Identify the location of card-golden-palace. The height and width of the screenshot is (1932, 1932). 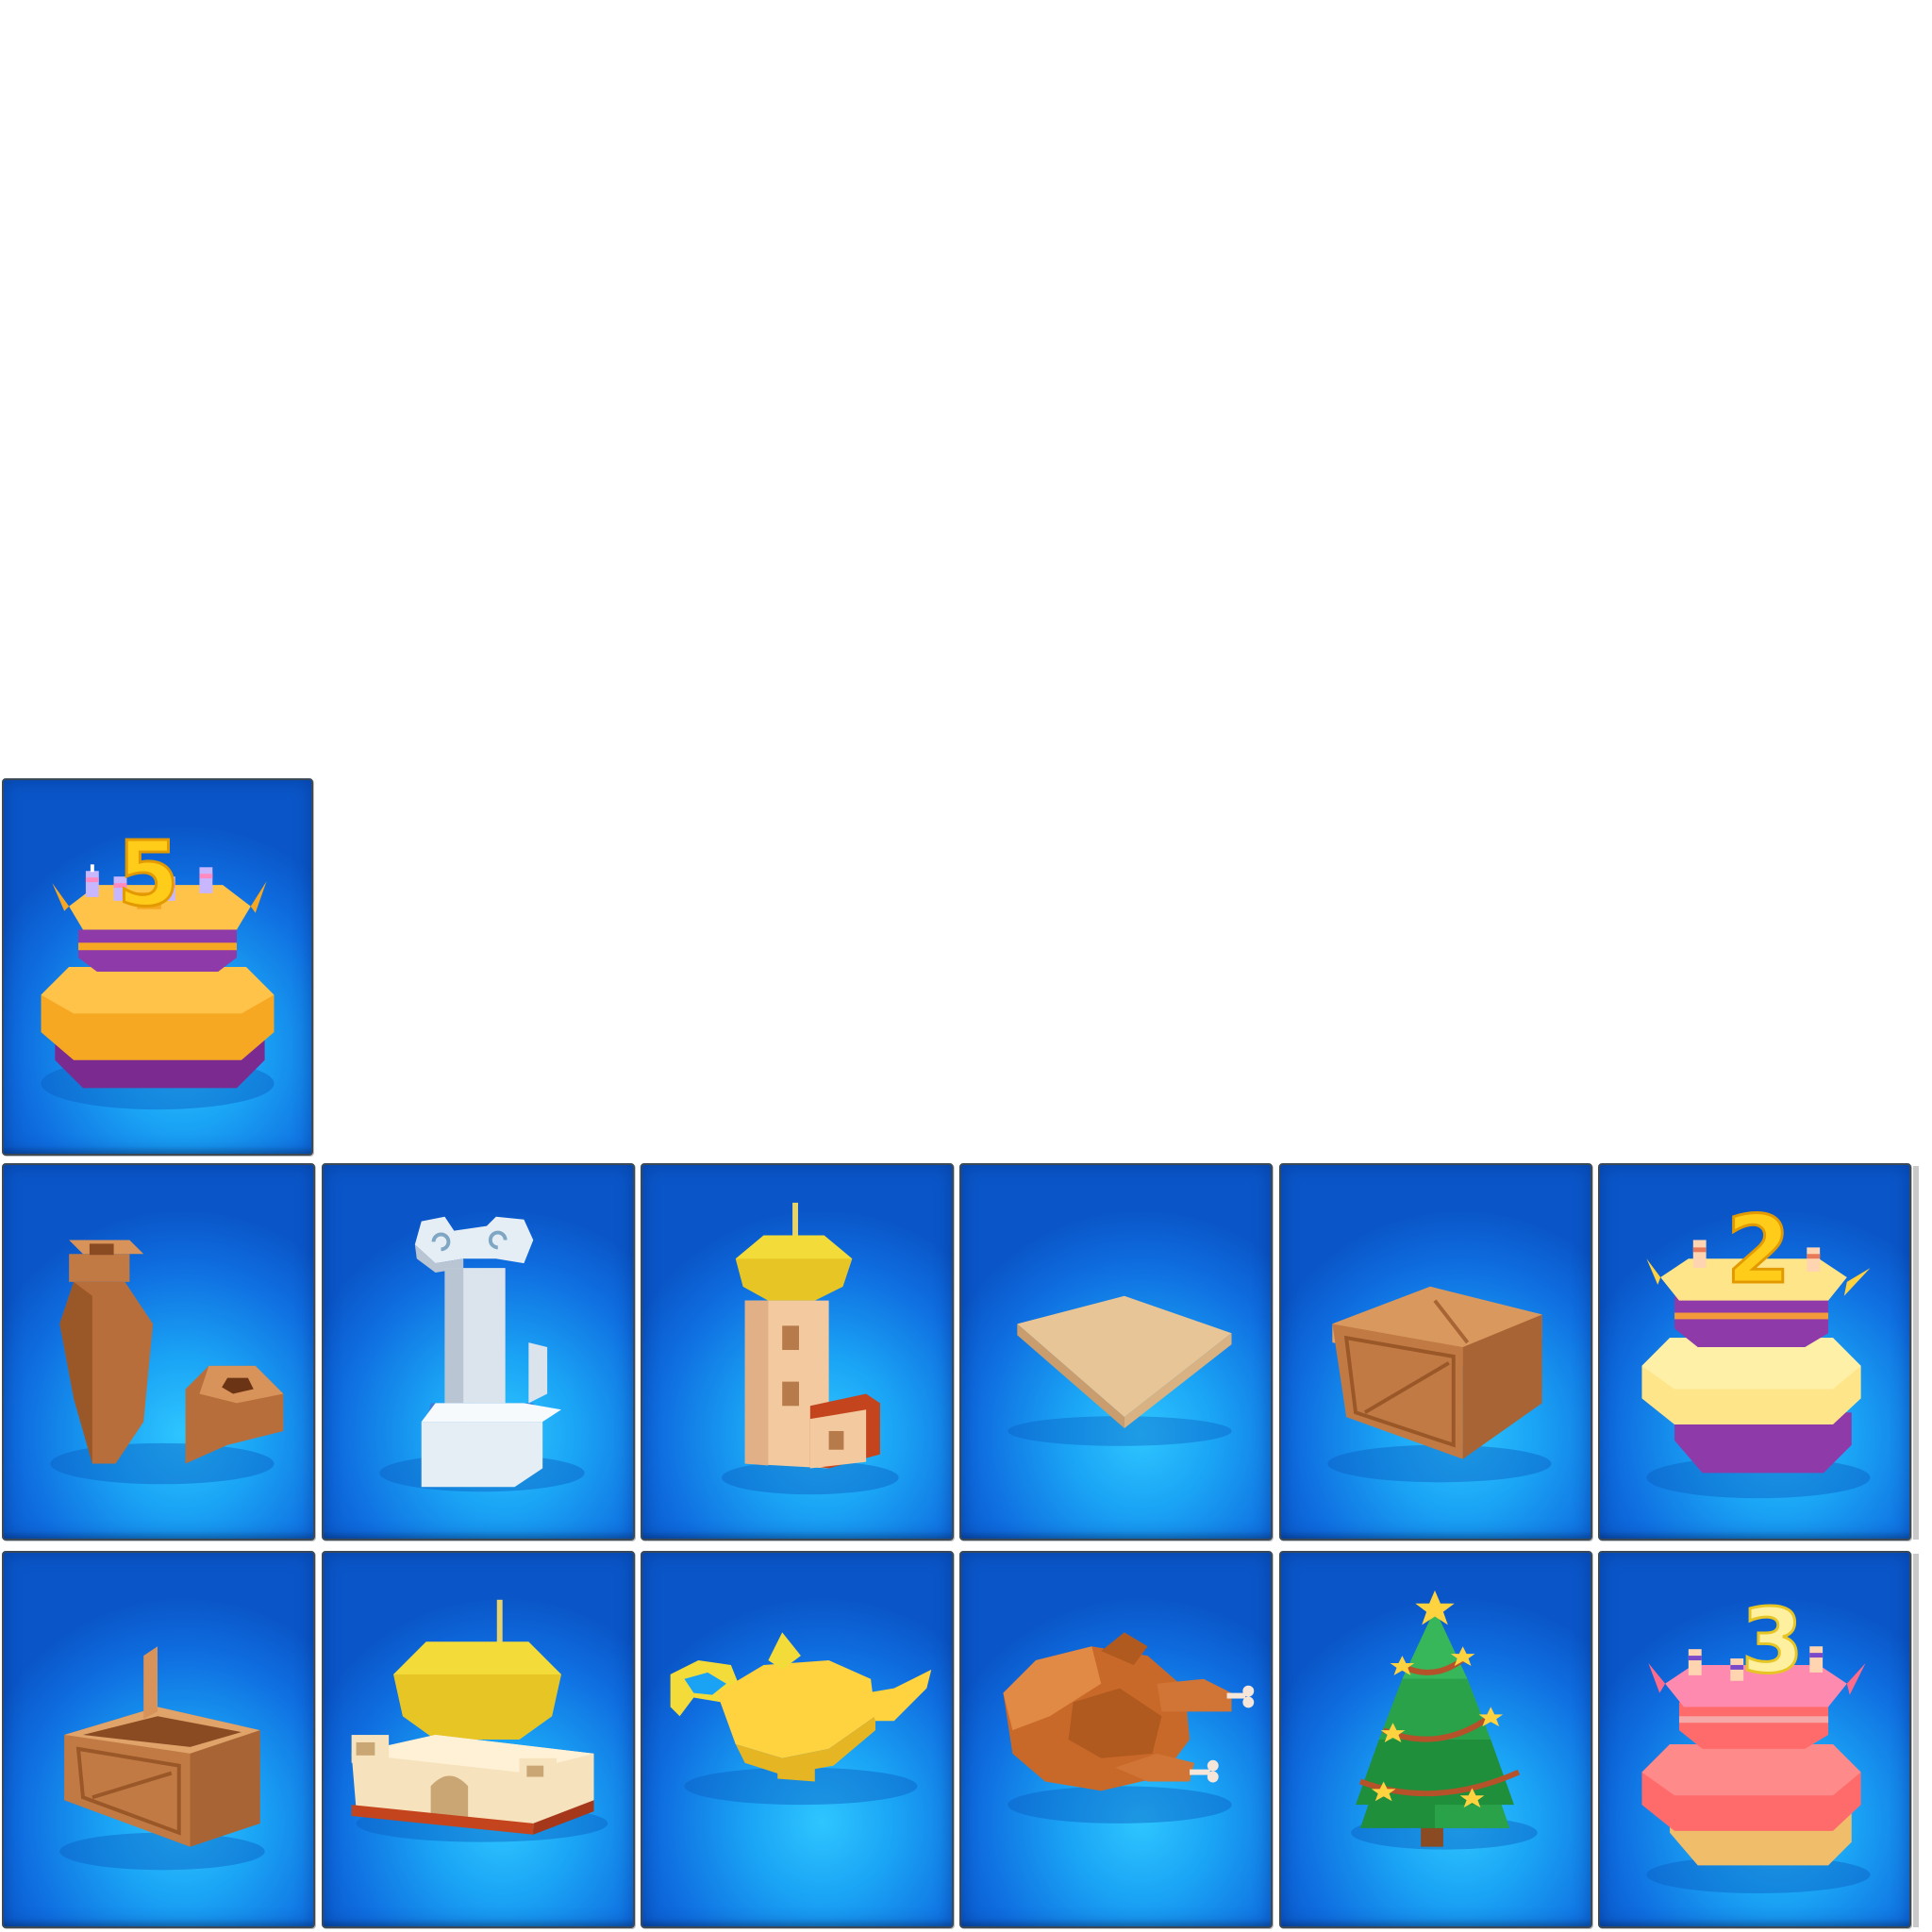
(478, 1740).